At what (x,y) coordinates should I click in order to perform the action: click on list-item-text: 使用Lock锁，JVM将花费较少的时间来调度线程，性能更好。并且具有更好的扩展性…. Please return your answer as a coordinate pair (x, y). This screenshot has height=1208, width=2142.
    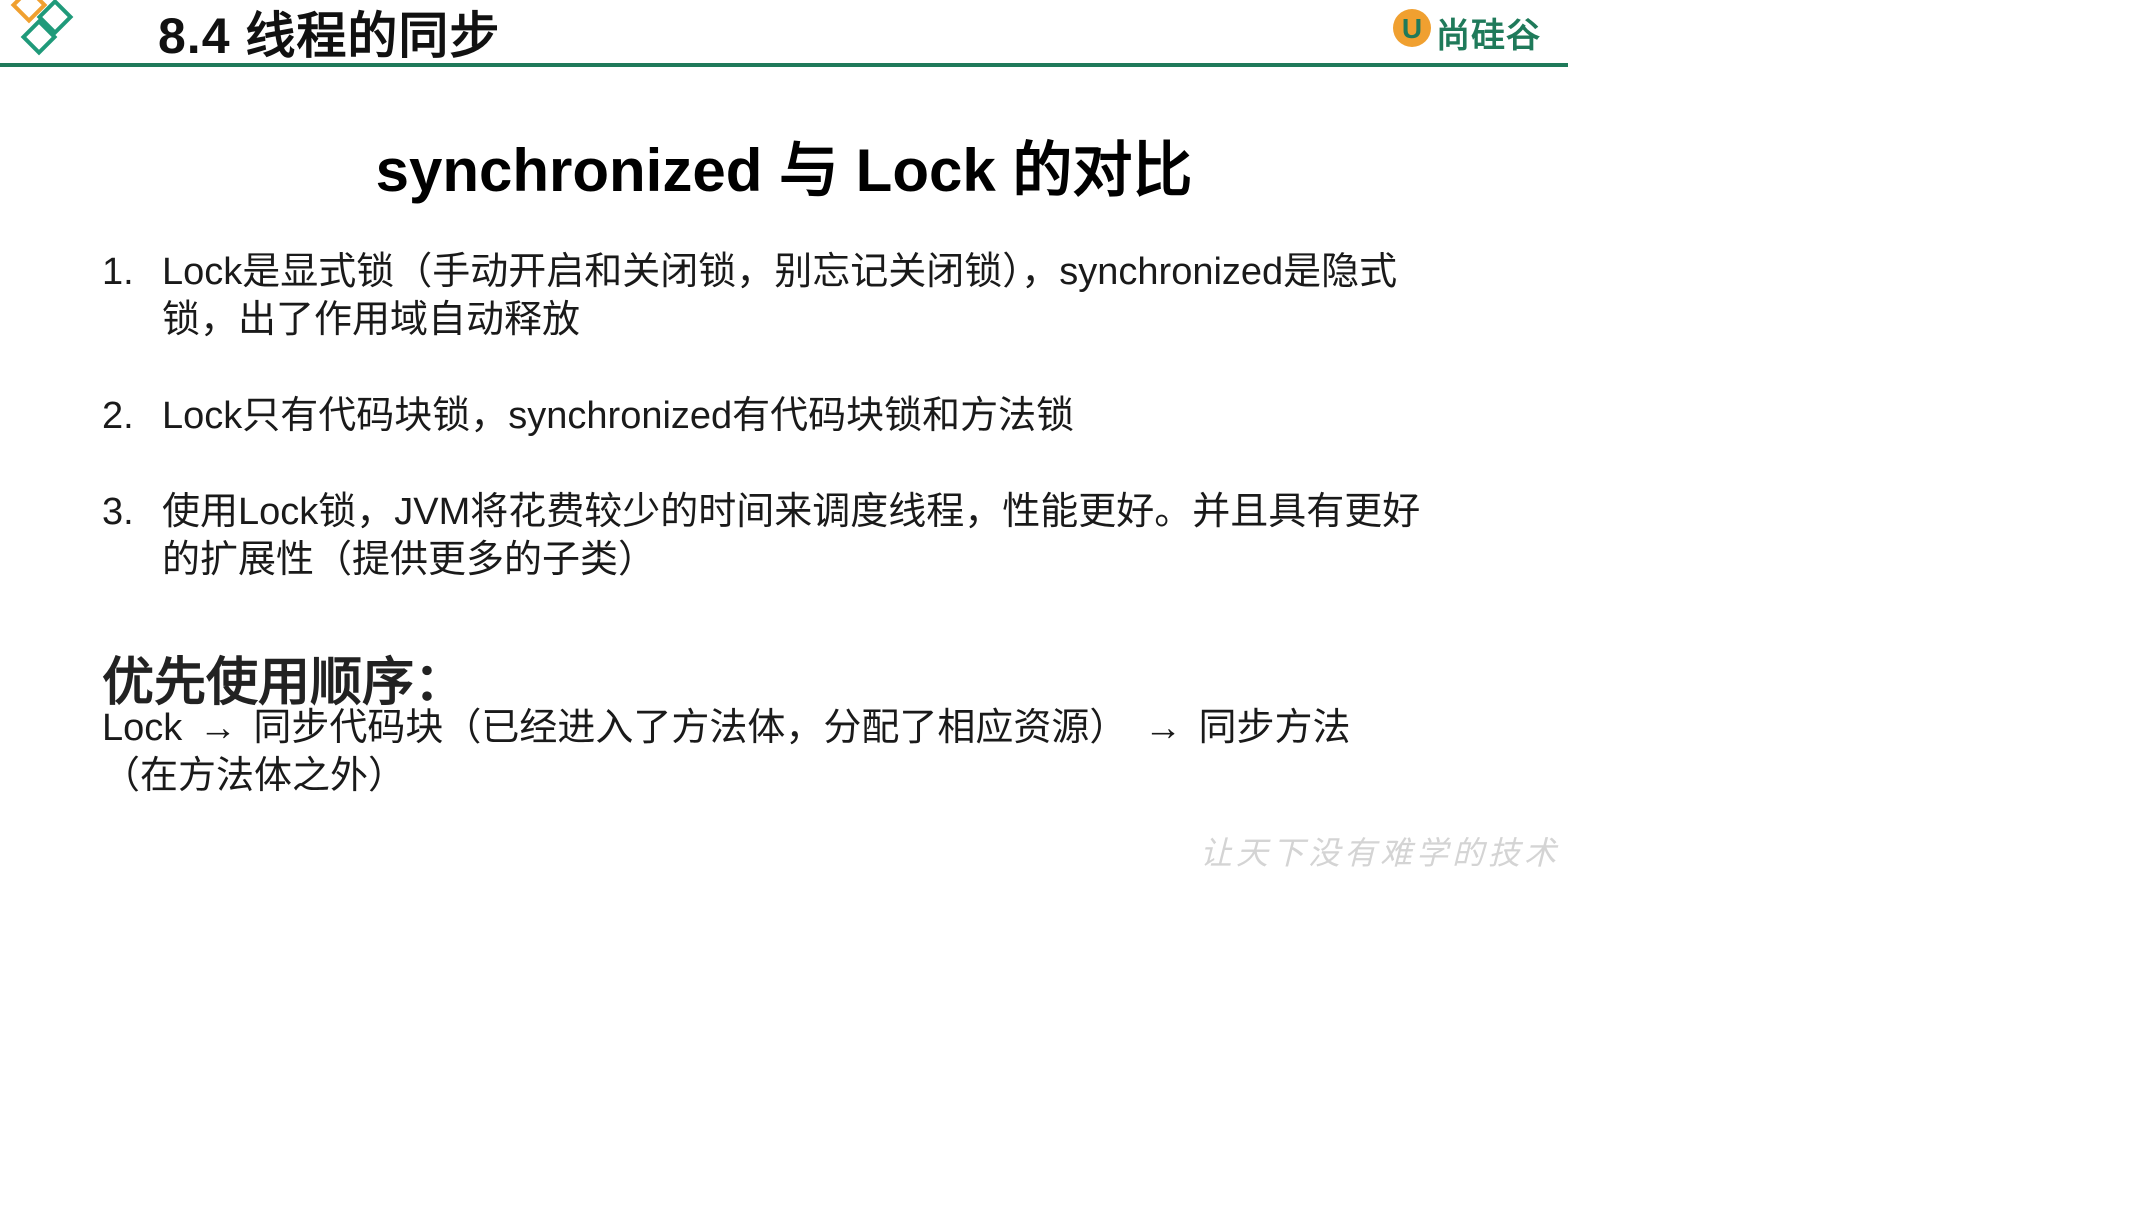
    Looking at the image, I should click on (791, 536).